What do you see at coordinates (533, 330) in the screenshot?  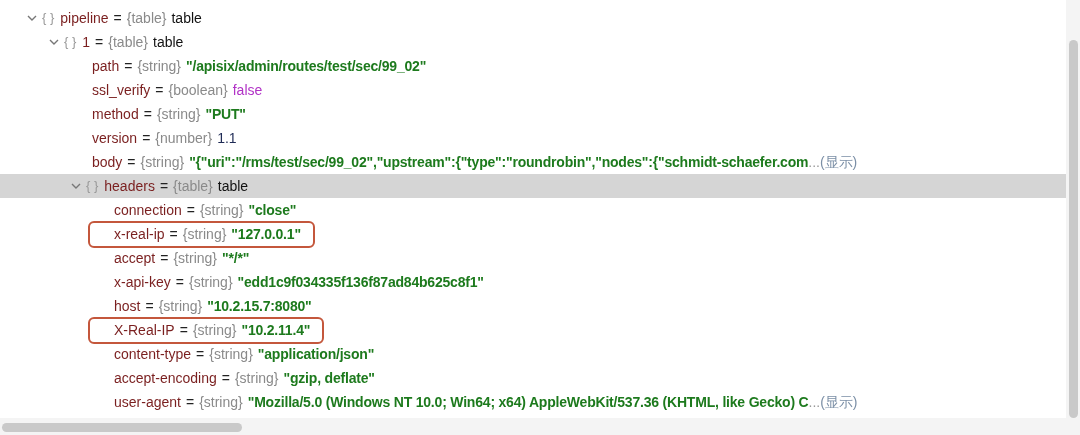 I see `tree-row: X-Real-IP = {string} "10.2.11.4"` at bounding box center [533, 330].